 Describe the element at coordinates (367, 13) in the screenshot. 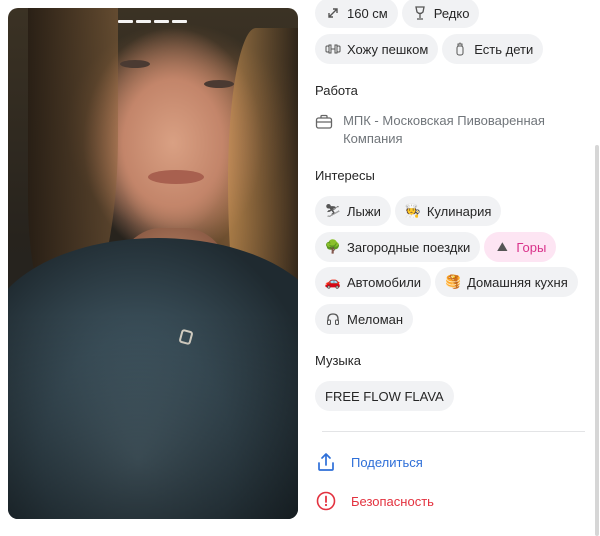

I see `height-value: 160 см` at that location.